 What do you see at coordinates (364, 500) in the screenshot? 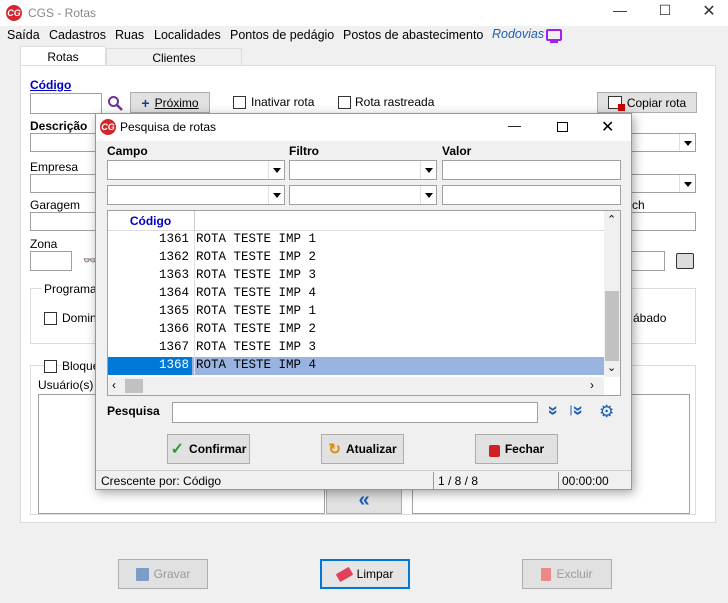
I see `move-left-button: «` at bounding box center [364, 500].